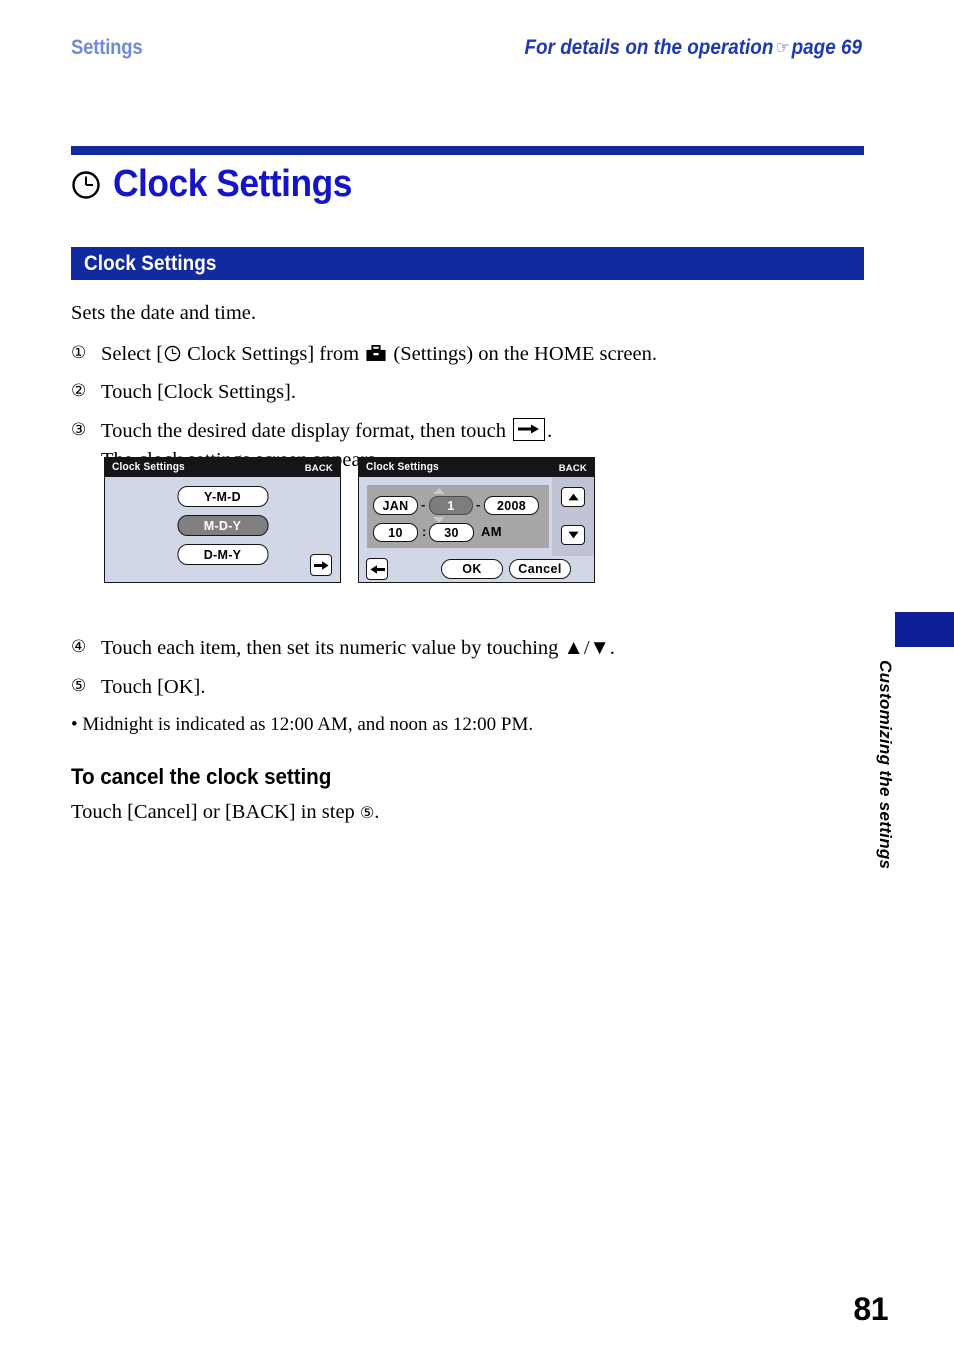  I want to click on step-5-text: Touch [OK]., so click(153, 687).